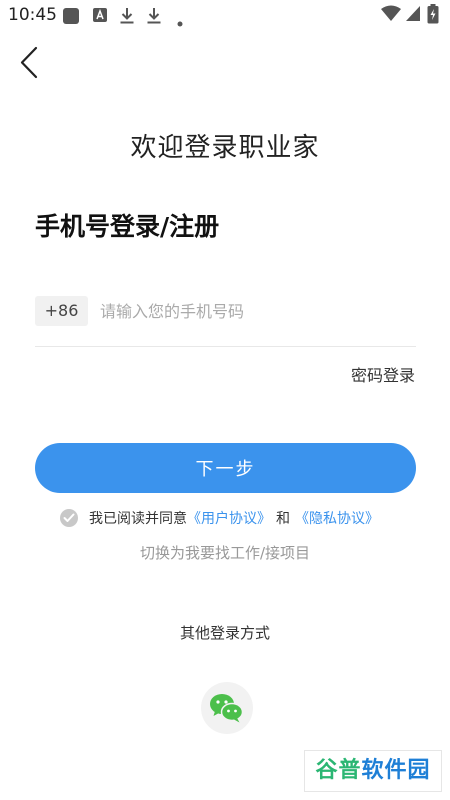 This screenshot has height=800, width=450. I want to click on country-code-selector: +86, so click(61, 311).